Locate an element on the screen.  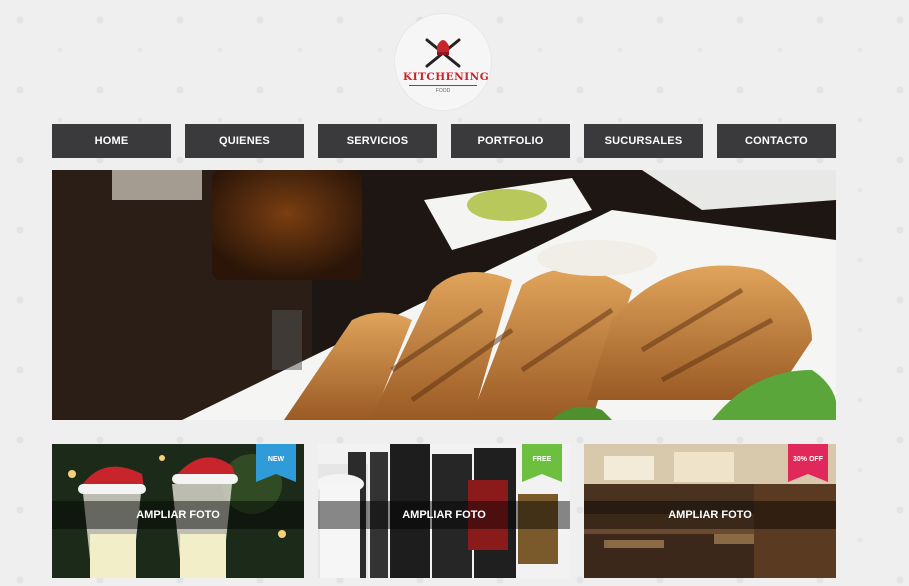
ribbon-label: 30% OFF is located at coordinates (808, 459).